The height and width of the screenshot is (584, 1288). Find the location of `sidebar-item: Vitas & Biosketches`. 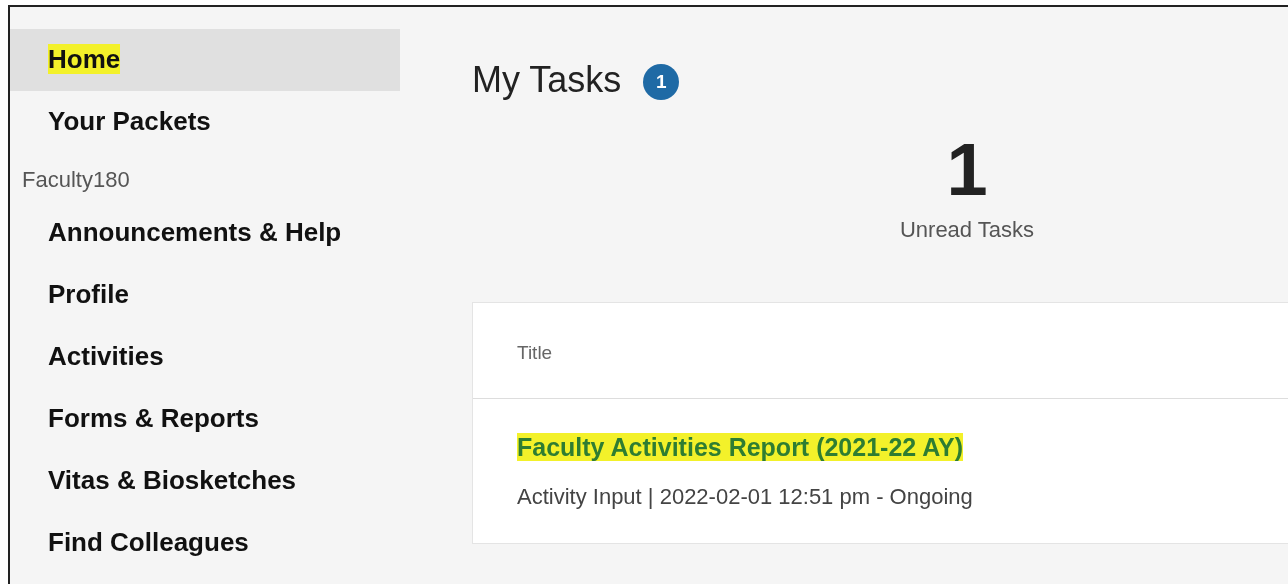

sidebar-item: Vitas & Biosketches is located at coordinates (205, 481).